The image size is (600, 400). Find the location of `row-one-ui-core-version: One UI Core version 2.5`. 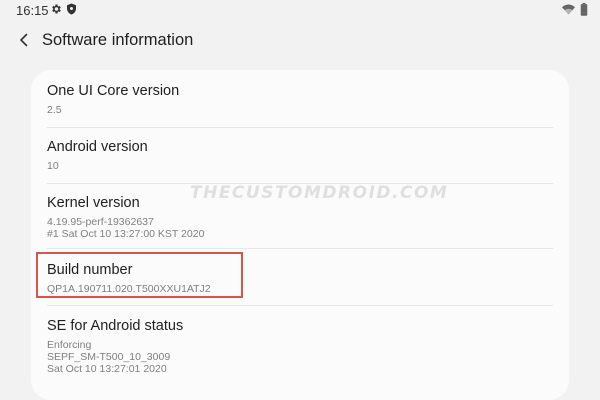

row-one-ui-core-version: One UI Core version 2.5 is located at coordinates (300, 98).